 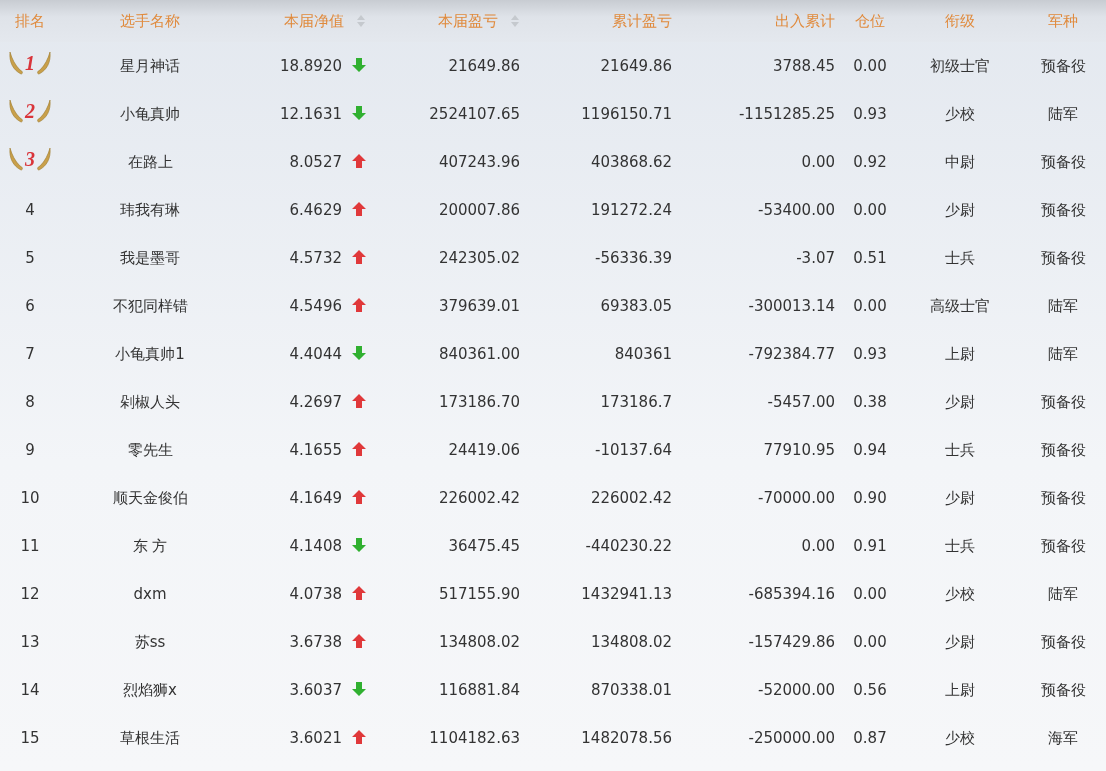 I want to click on position-value: 0.91, so click(x=870, y=545).